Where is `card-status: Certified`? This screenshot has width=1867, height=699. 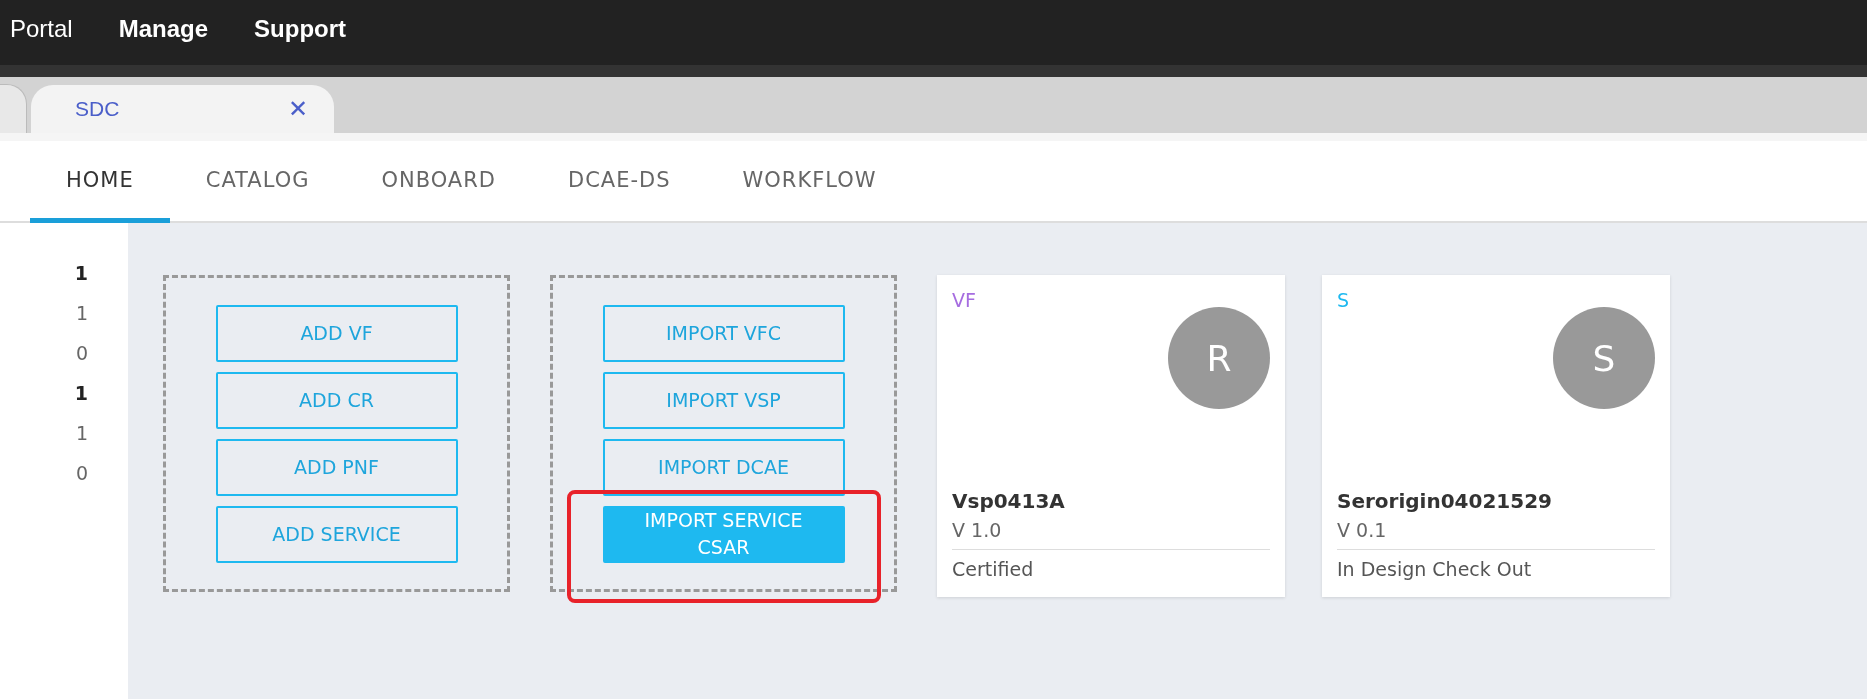 card-status: Certified is located at coordinates (993, 569).